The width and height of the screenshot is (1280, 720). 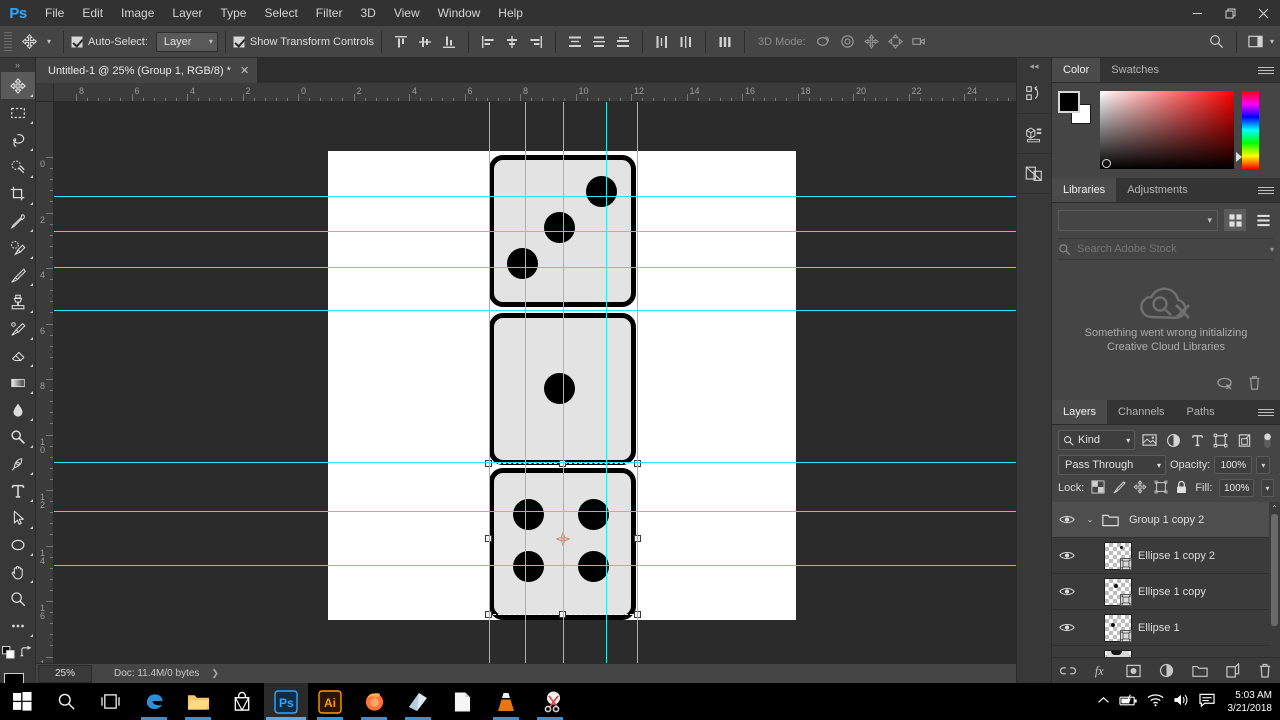 I want to click on align-right-edges-icon, so click(x=536, y=42).